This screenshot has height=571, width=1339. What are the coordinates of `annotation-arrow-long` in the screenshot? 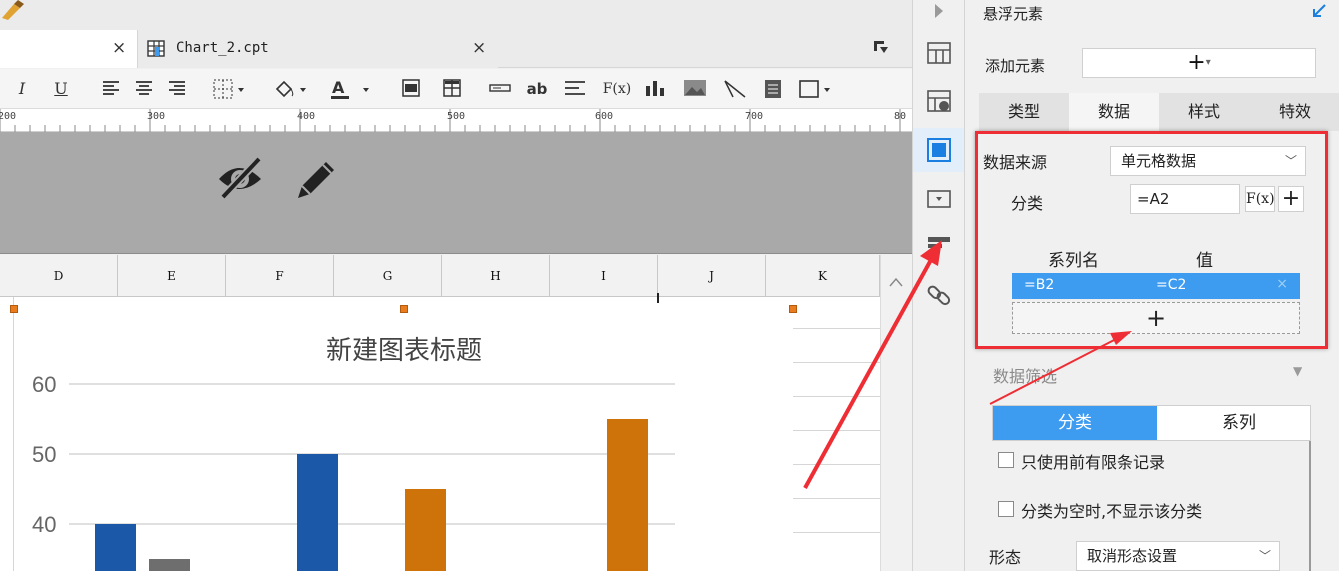 It's located at (868, 373).